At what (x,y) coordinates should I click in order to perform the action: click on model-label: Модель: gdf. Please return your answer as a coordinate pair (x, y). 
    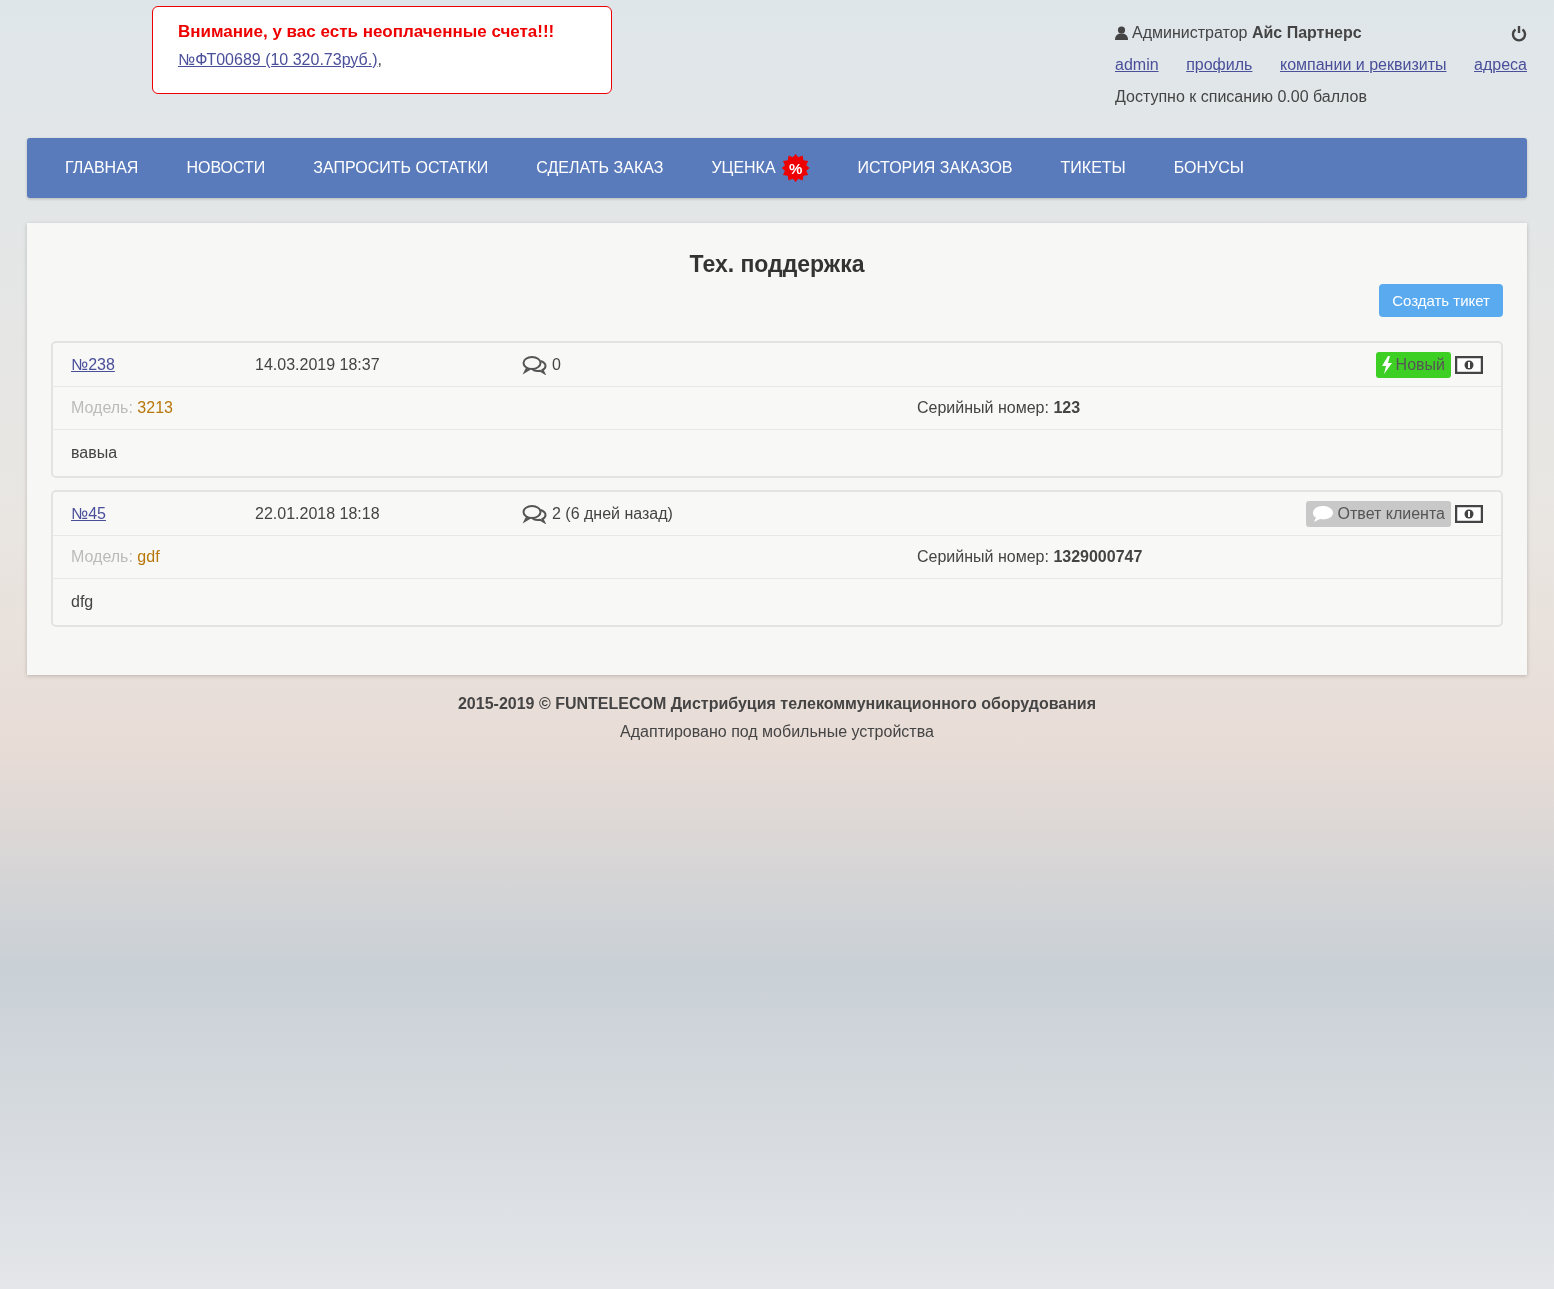
    Looking at the image, I should click on (116, 557).